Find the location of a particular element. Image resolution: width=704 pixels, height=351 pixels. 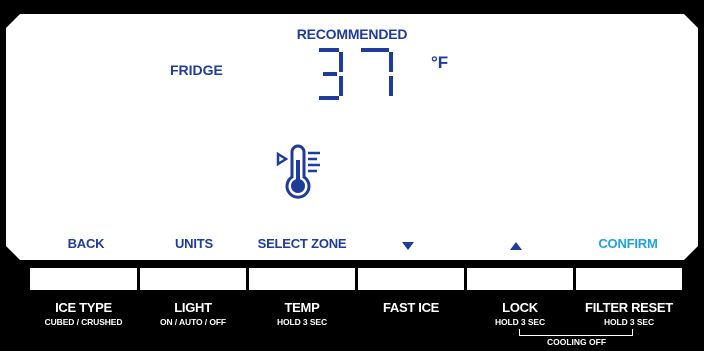

temp-sublabel: HOLD 3 SEC is located at coordinates (301, 322).